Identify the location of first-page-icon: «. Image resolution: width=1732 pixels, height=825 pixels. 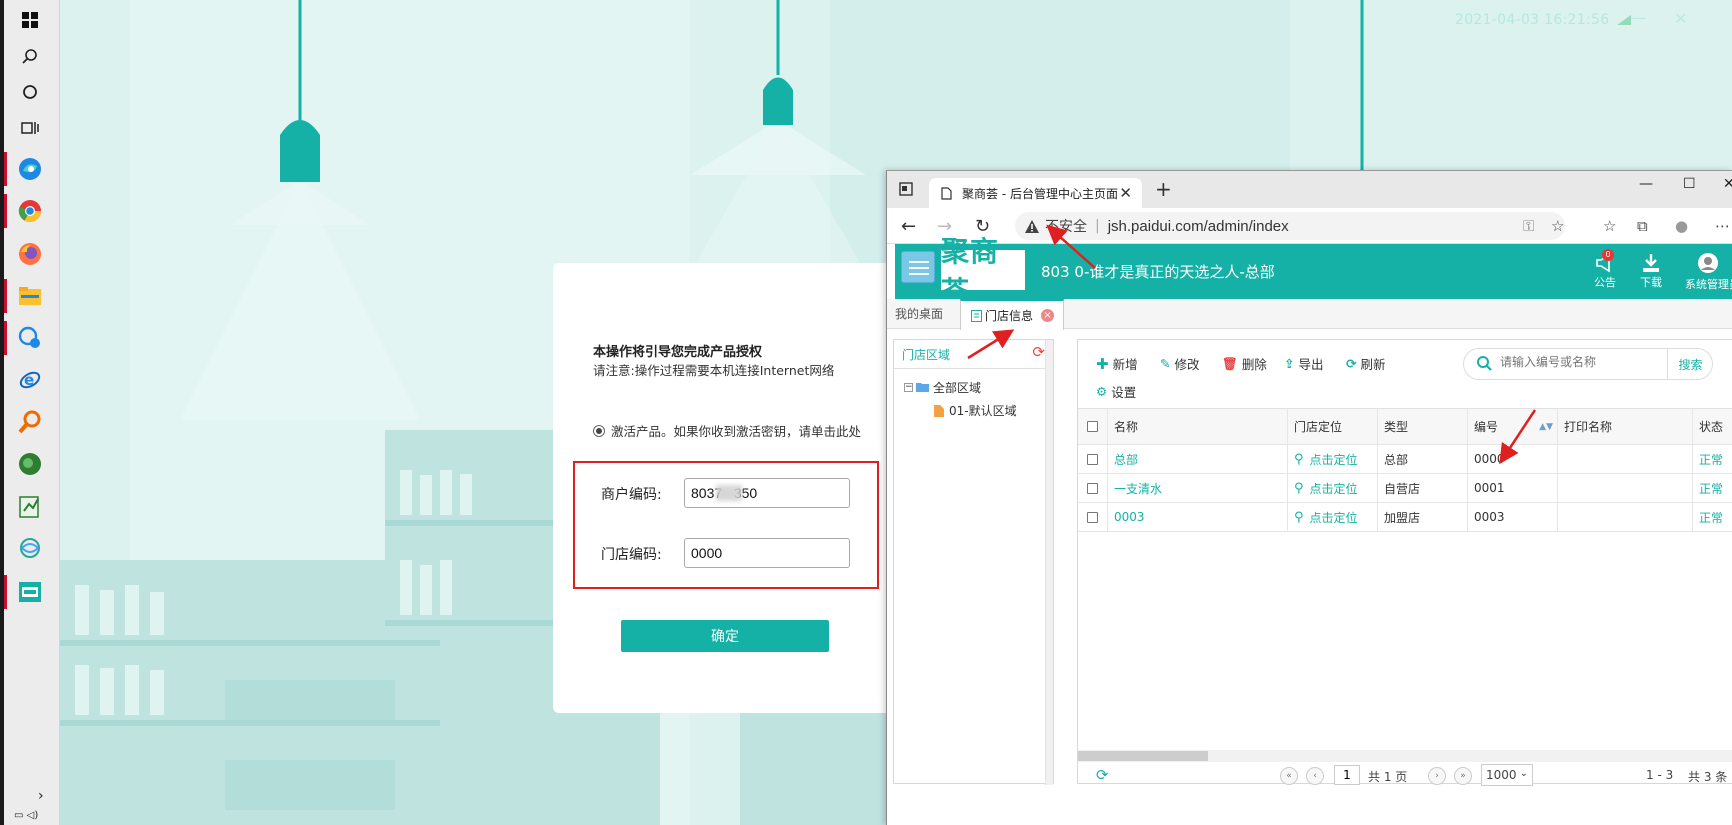
(1289, 776).